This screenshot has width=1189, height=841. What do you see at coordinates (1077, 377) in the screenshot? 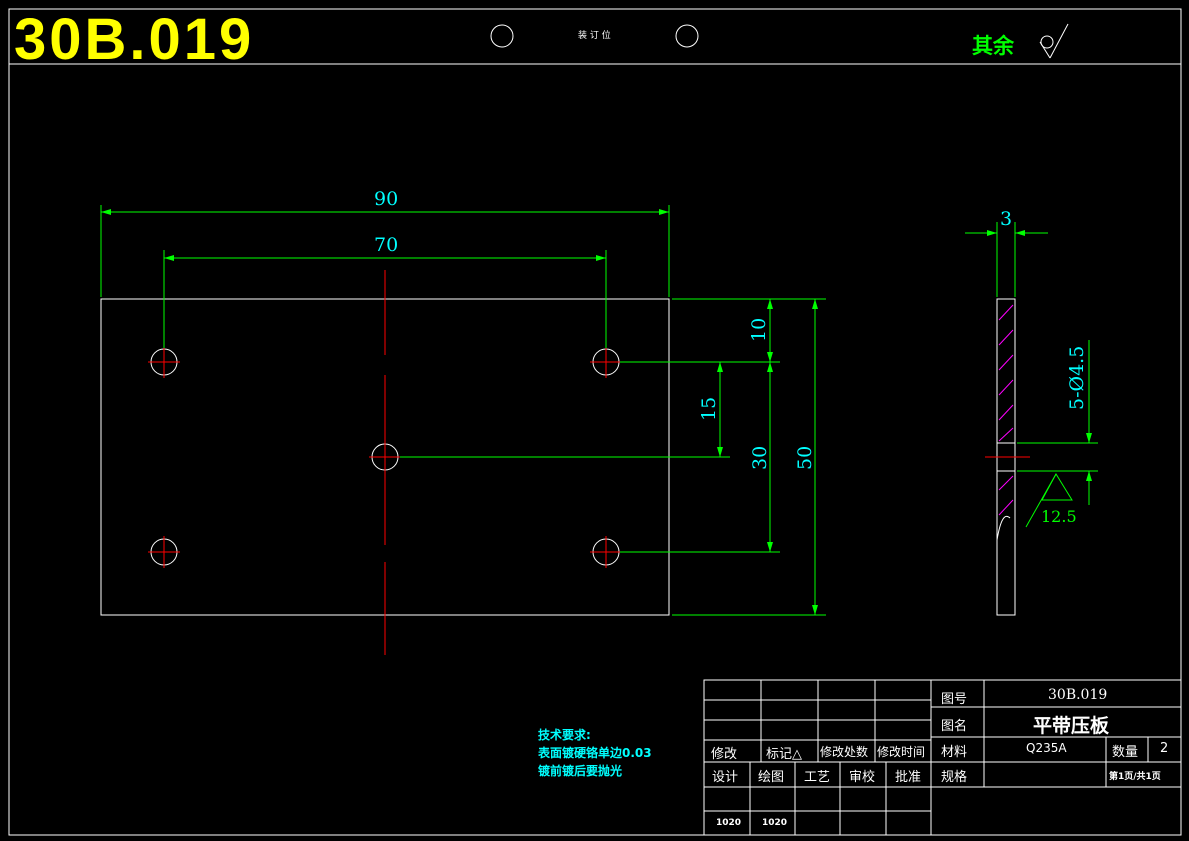
I see `dim-text-hole: 5-Ø4.5` at bounding box center [1077, 377].